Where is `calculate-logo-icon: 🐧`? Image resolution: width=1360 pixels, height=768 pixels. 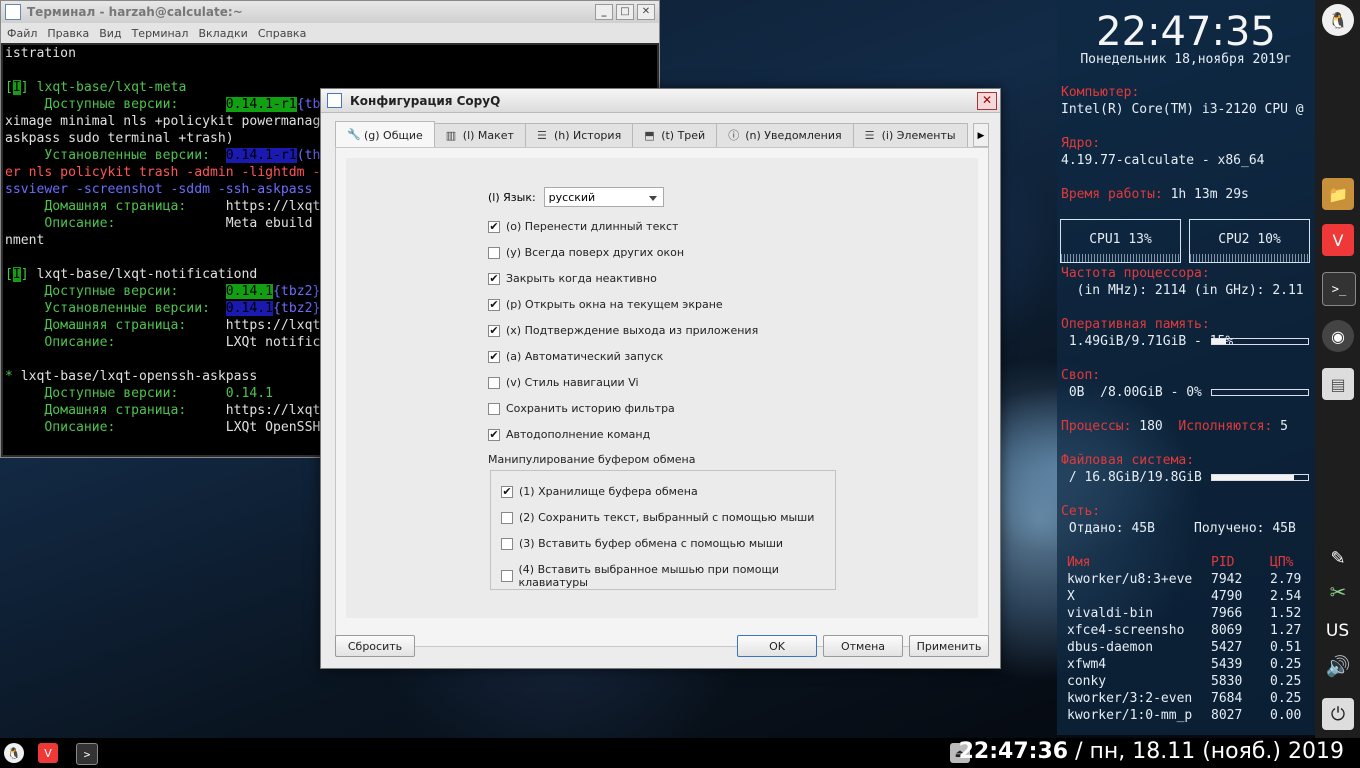 calculate-logo-icon: 🐧 is located at coordinates (1338, 20).